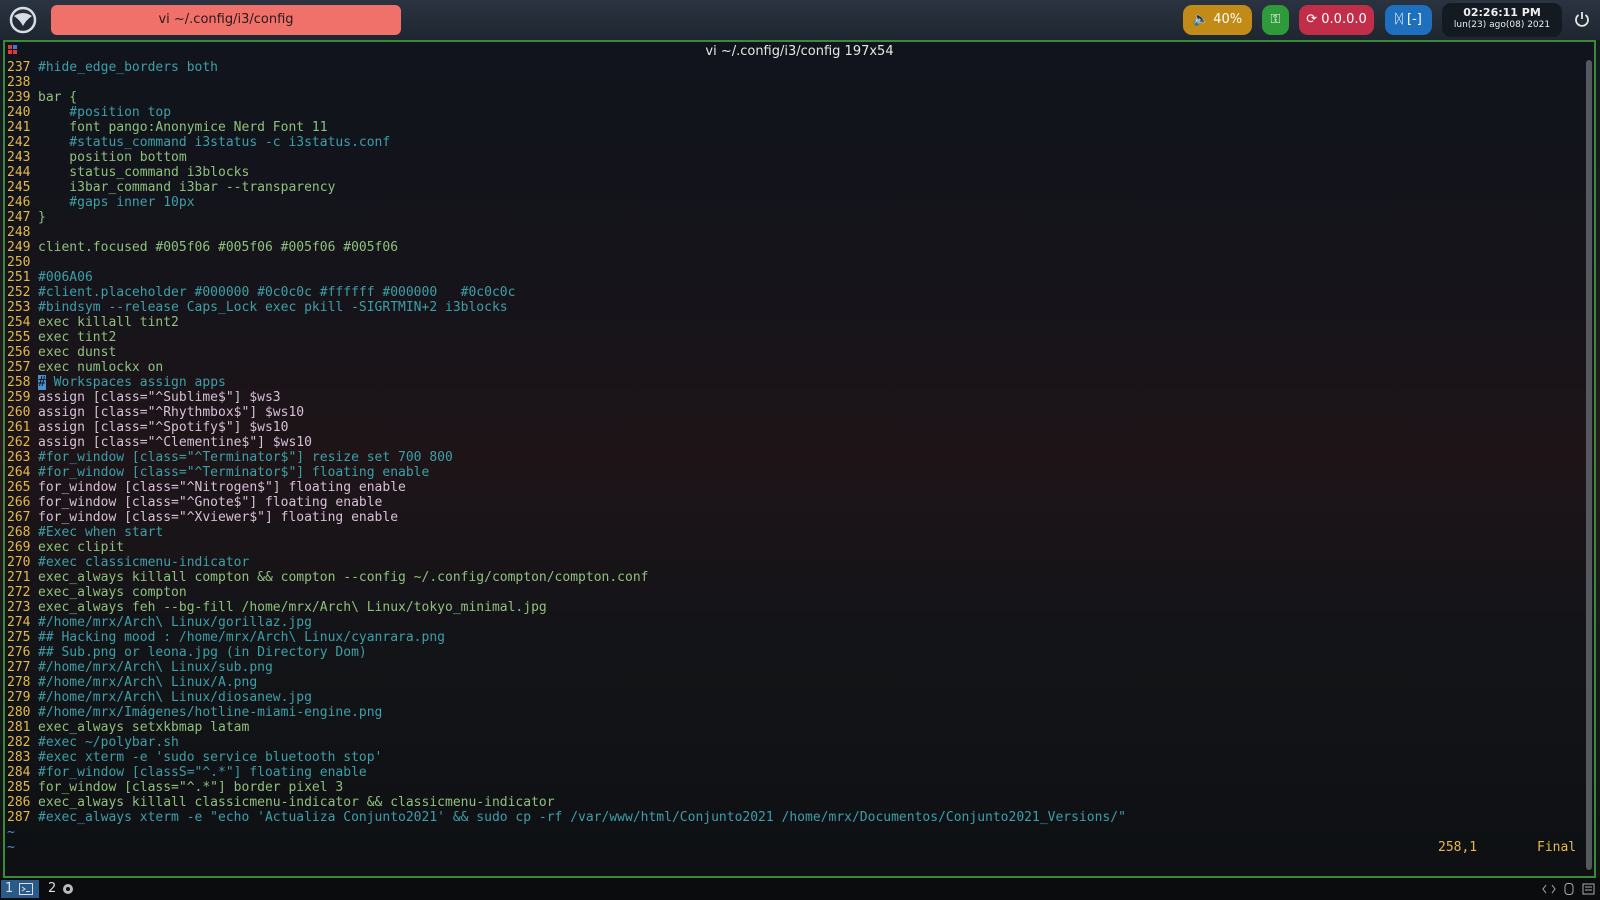  What do you see at coordinates (19, 742) in the screenshot?
I see `line-number: 282` at bounding box center [19, 742].